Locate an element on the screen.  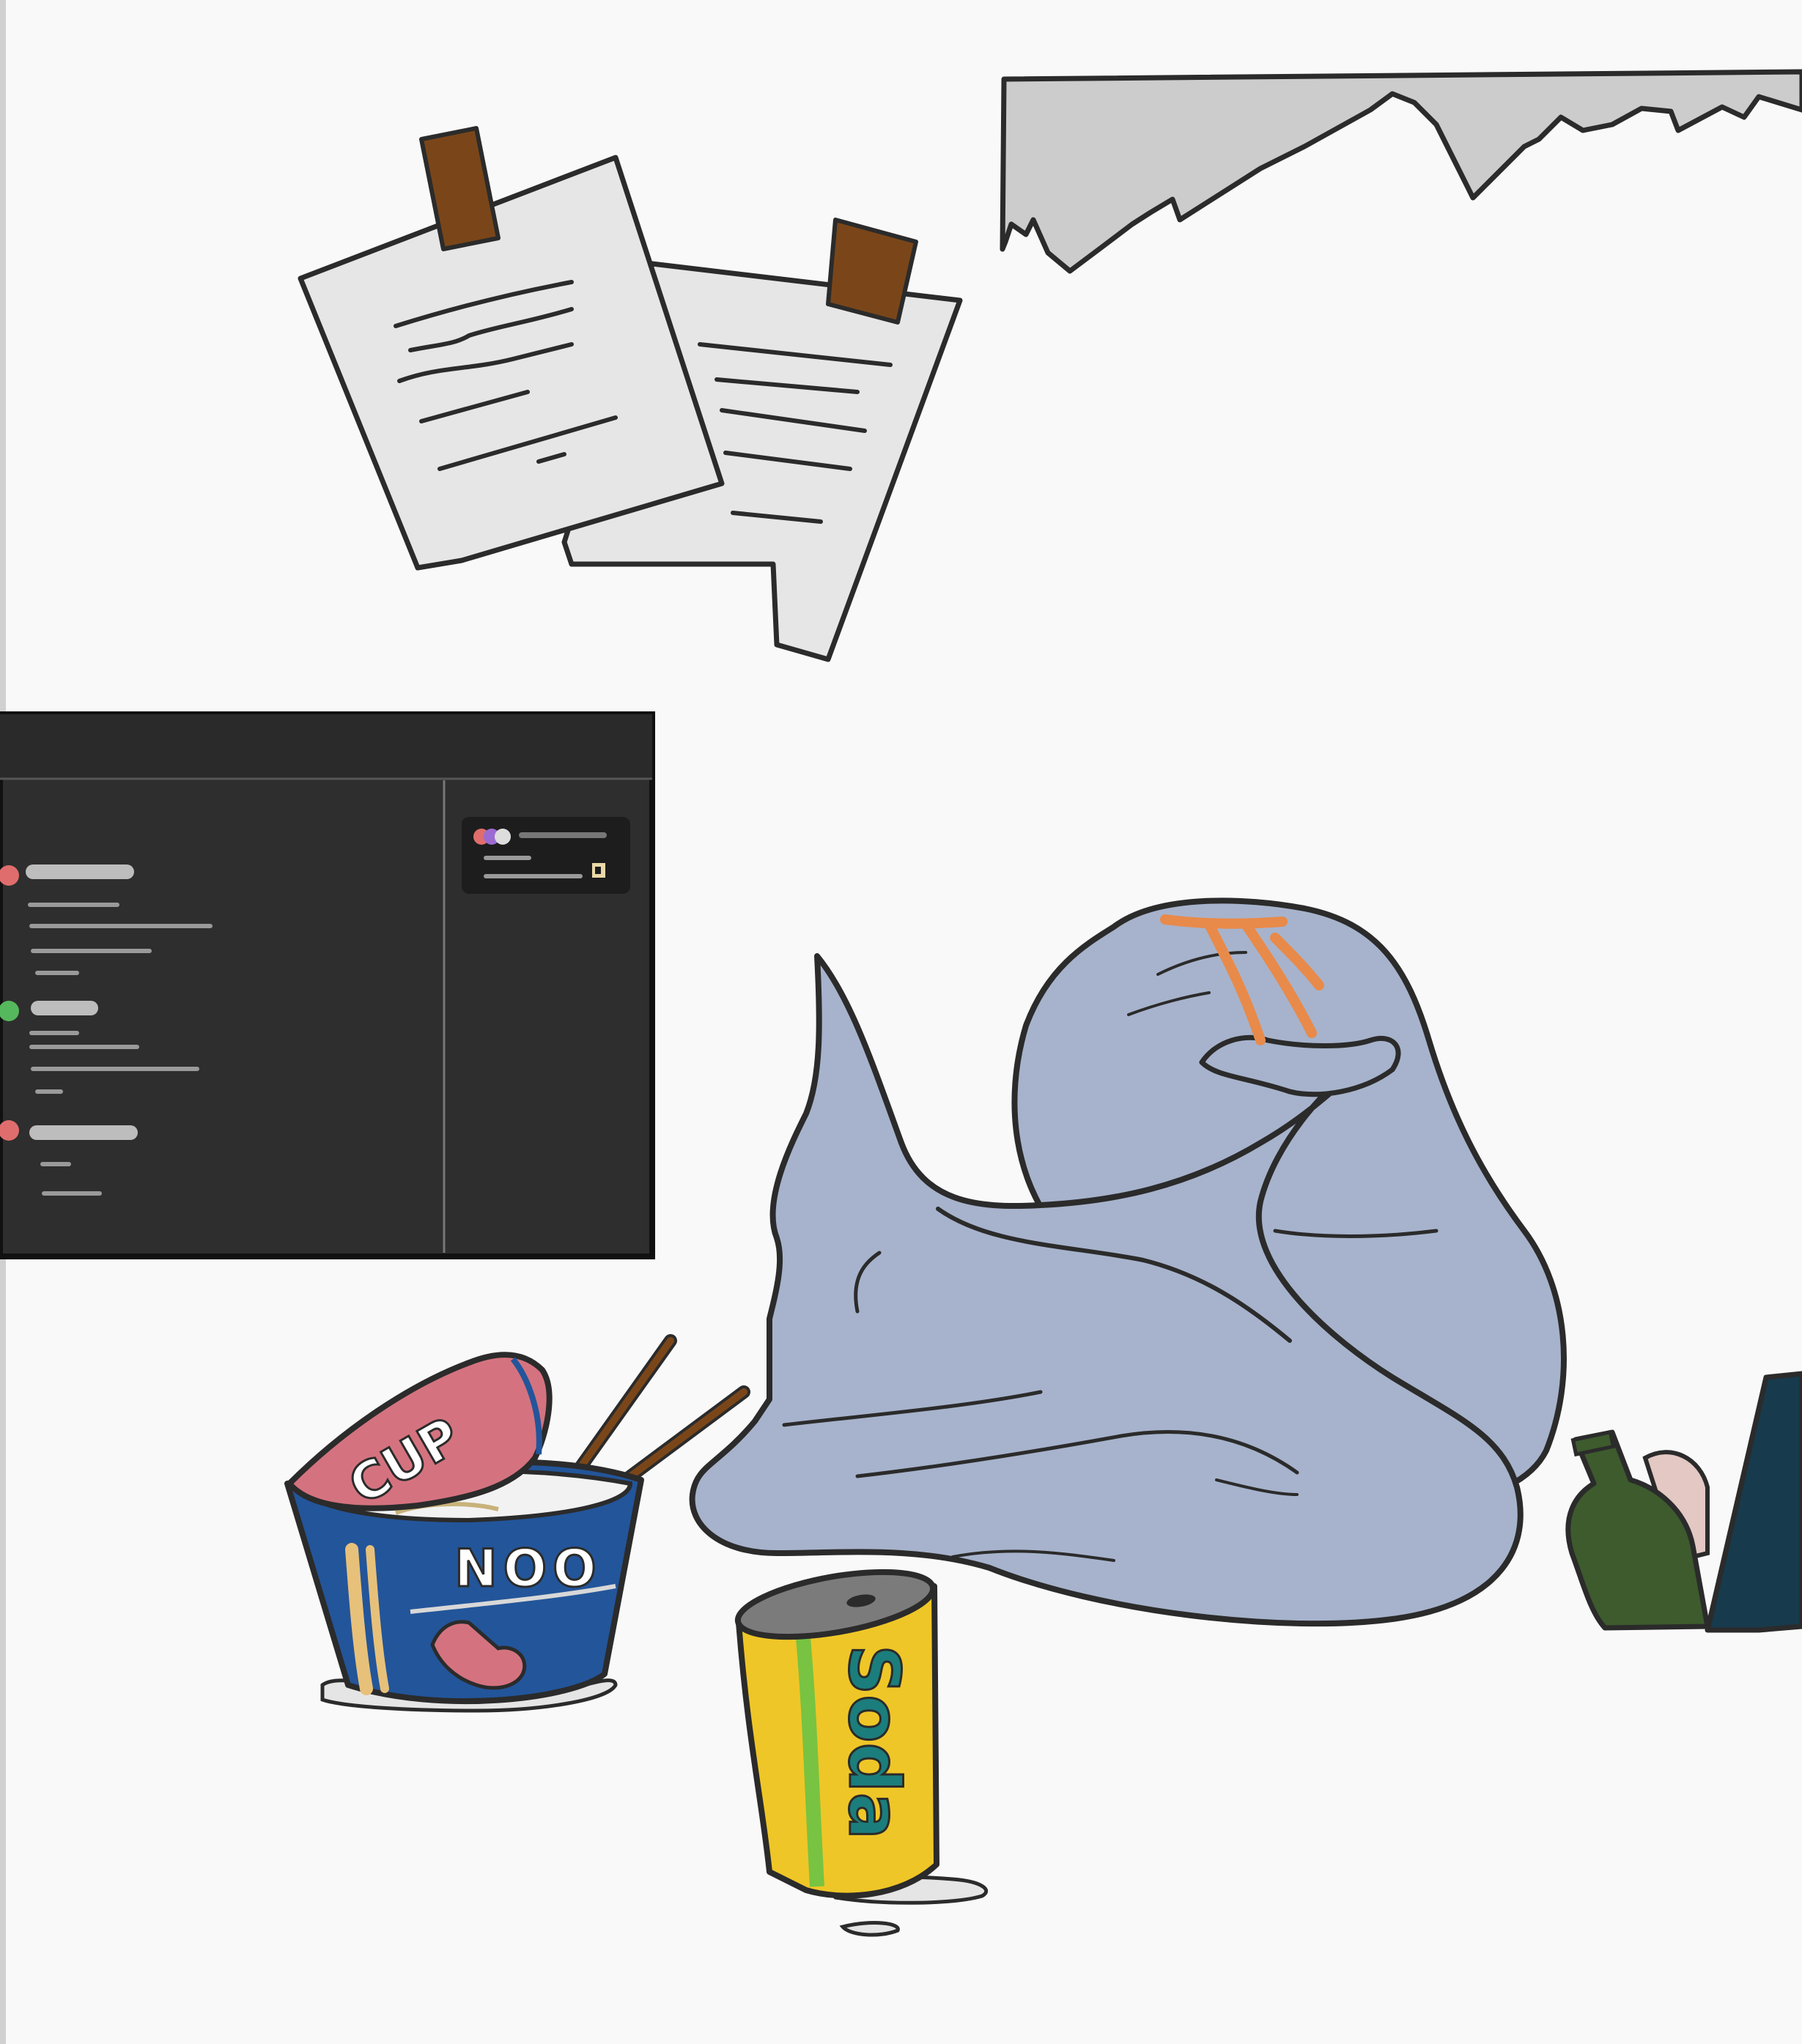
notification-card is located at coordinates (546, 855).